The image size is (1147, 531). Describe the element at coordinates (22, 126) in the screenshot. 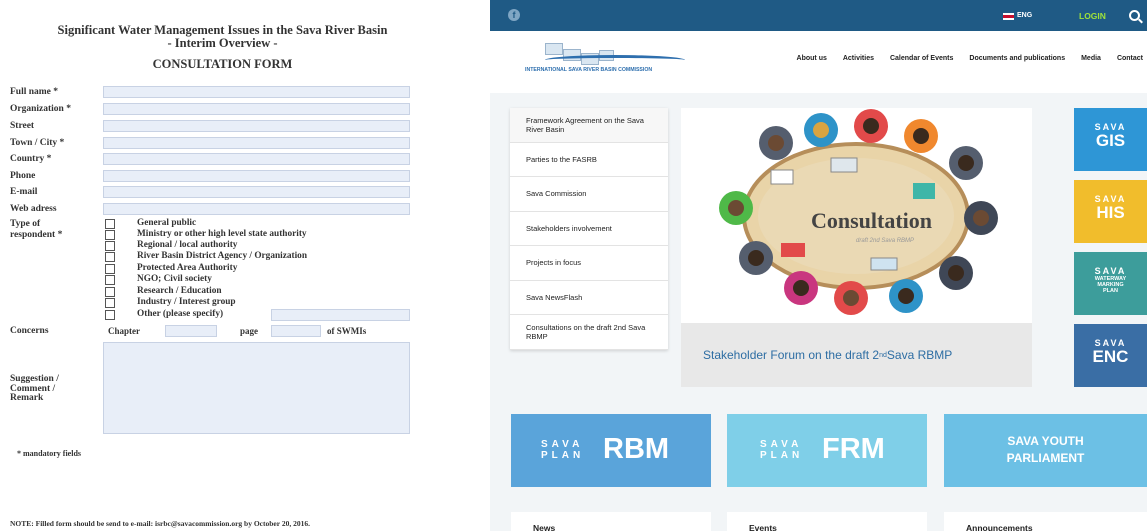

I see `street-label: Street` at that location.